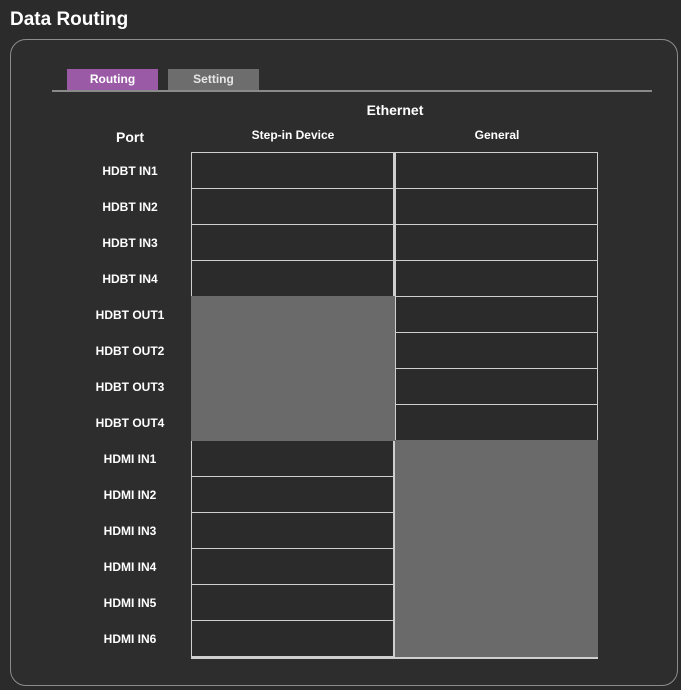  What do you see at coordinates (130, 459) in the screenshot?
I see `port-label: HDMI IN1` at bounding box center [130, 459].